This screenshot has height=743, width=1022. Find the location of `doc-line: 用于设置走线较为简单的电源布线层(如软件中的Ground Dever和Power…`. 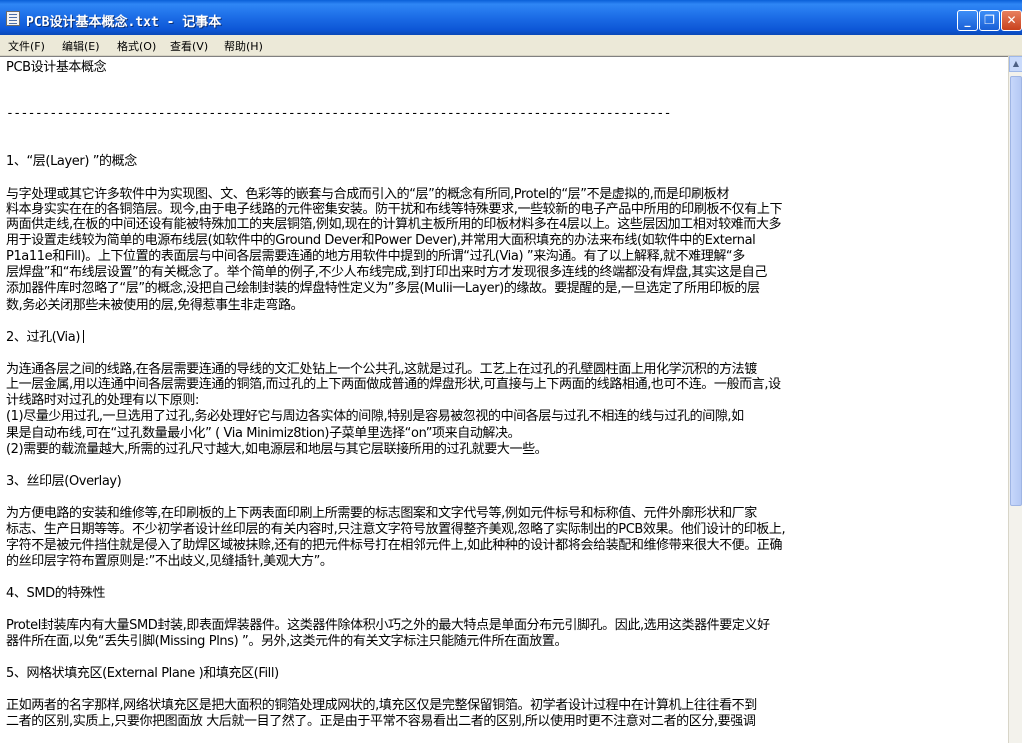

doc-line: 用于设置走线较为简单的电源布线层(如软件中的Ground Dever和Power… is located at coordinates (381, 240).